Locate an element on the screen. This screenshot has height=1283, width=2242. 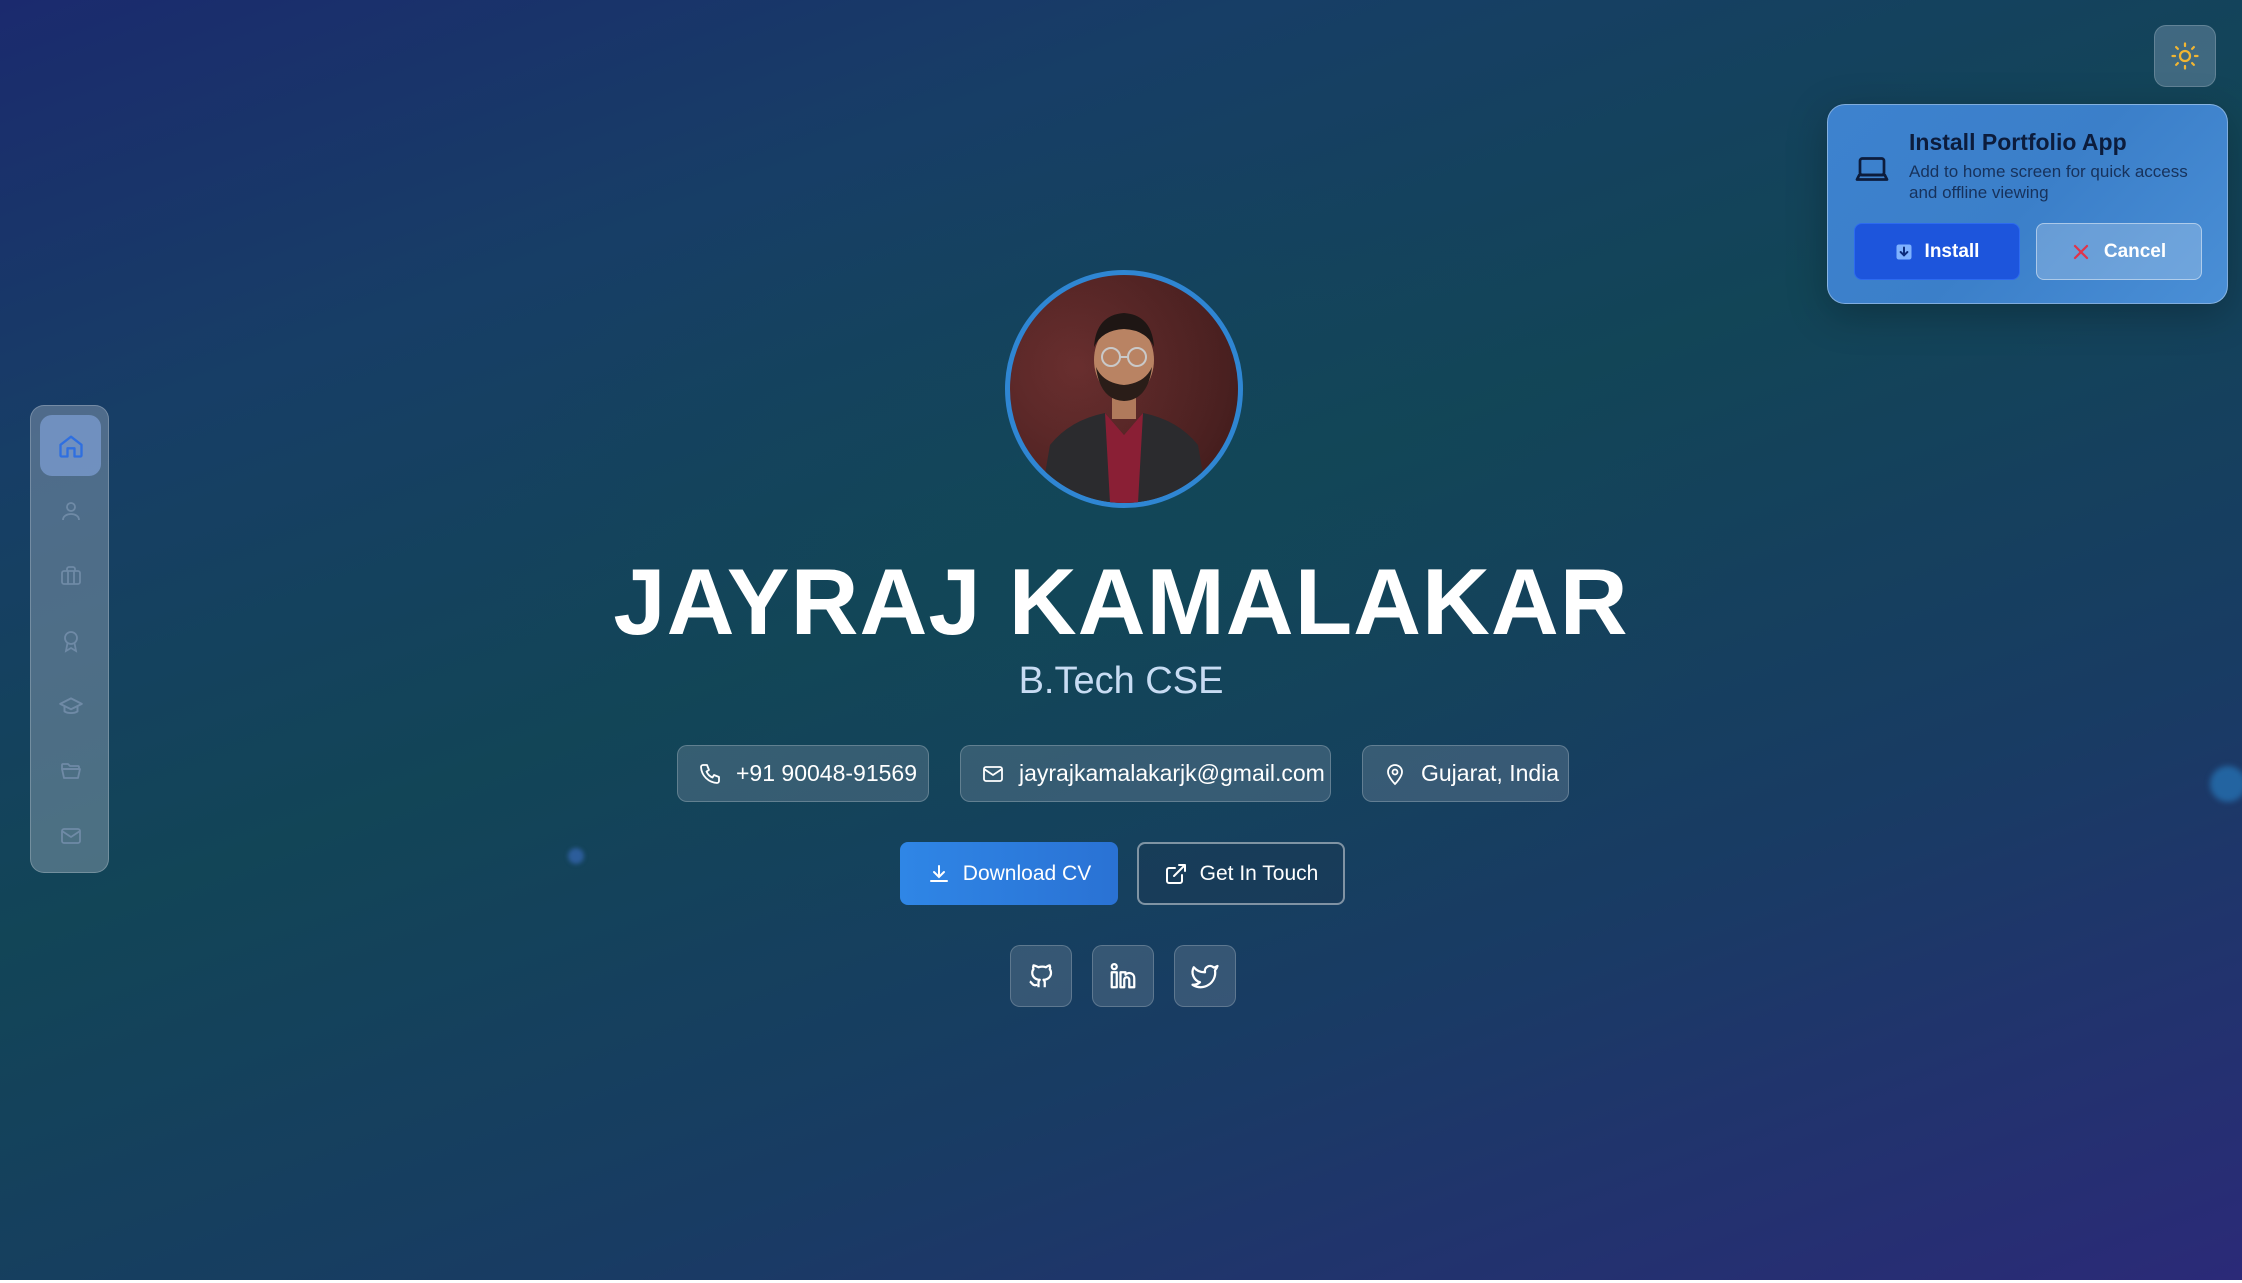
twitter-icon is located at coordinates (1205, 976).